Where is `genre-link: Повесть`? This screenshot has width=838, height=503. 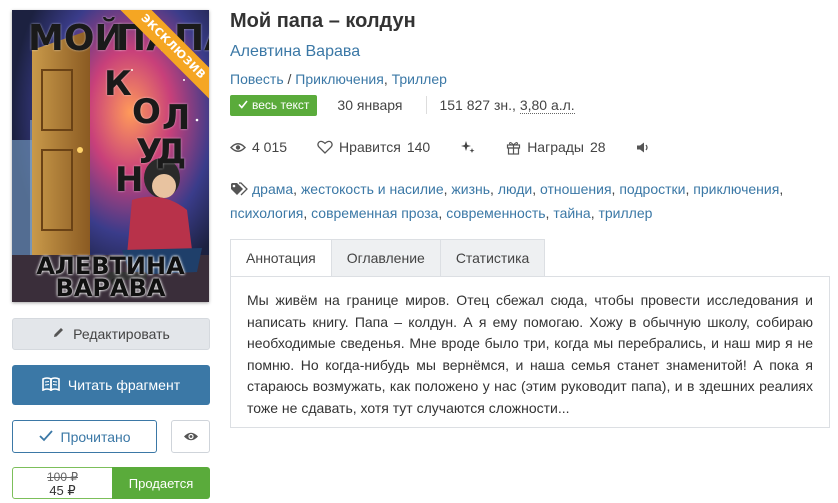
genre-link: Повесть is located at coordinates (257, 79).